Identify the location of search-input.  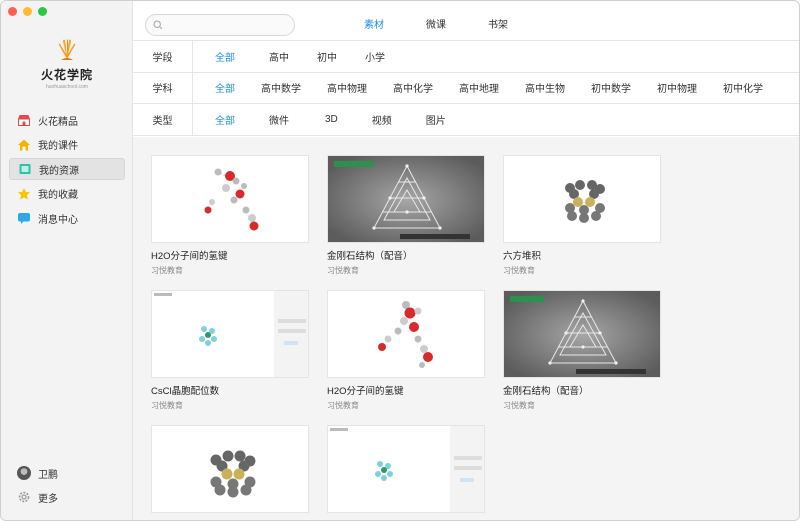
(226, 25).